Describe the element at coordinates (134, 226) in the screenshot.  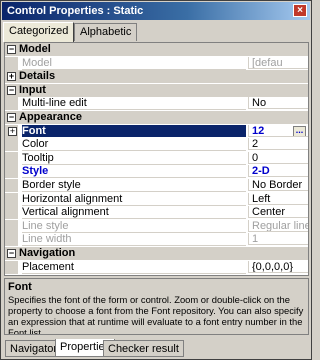
I see `property-label: Line style` at that location.